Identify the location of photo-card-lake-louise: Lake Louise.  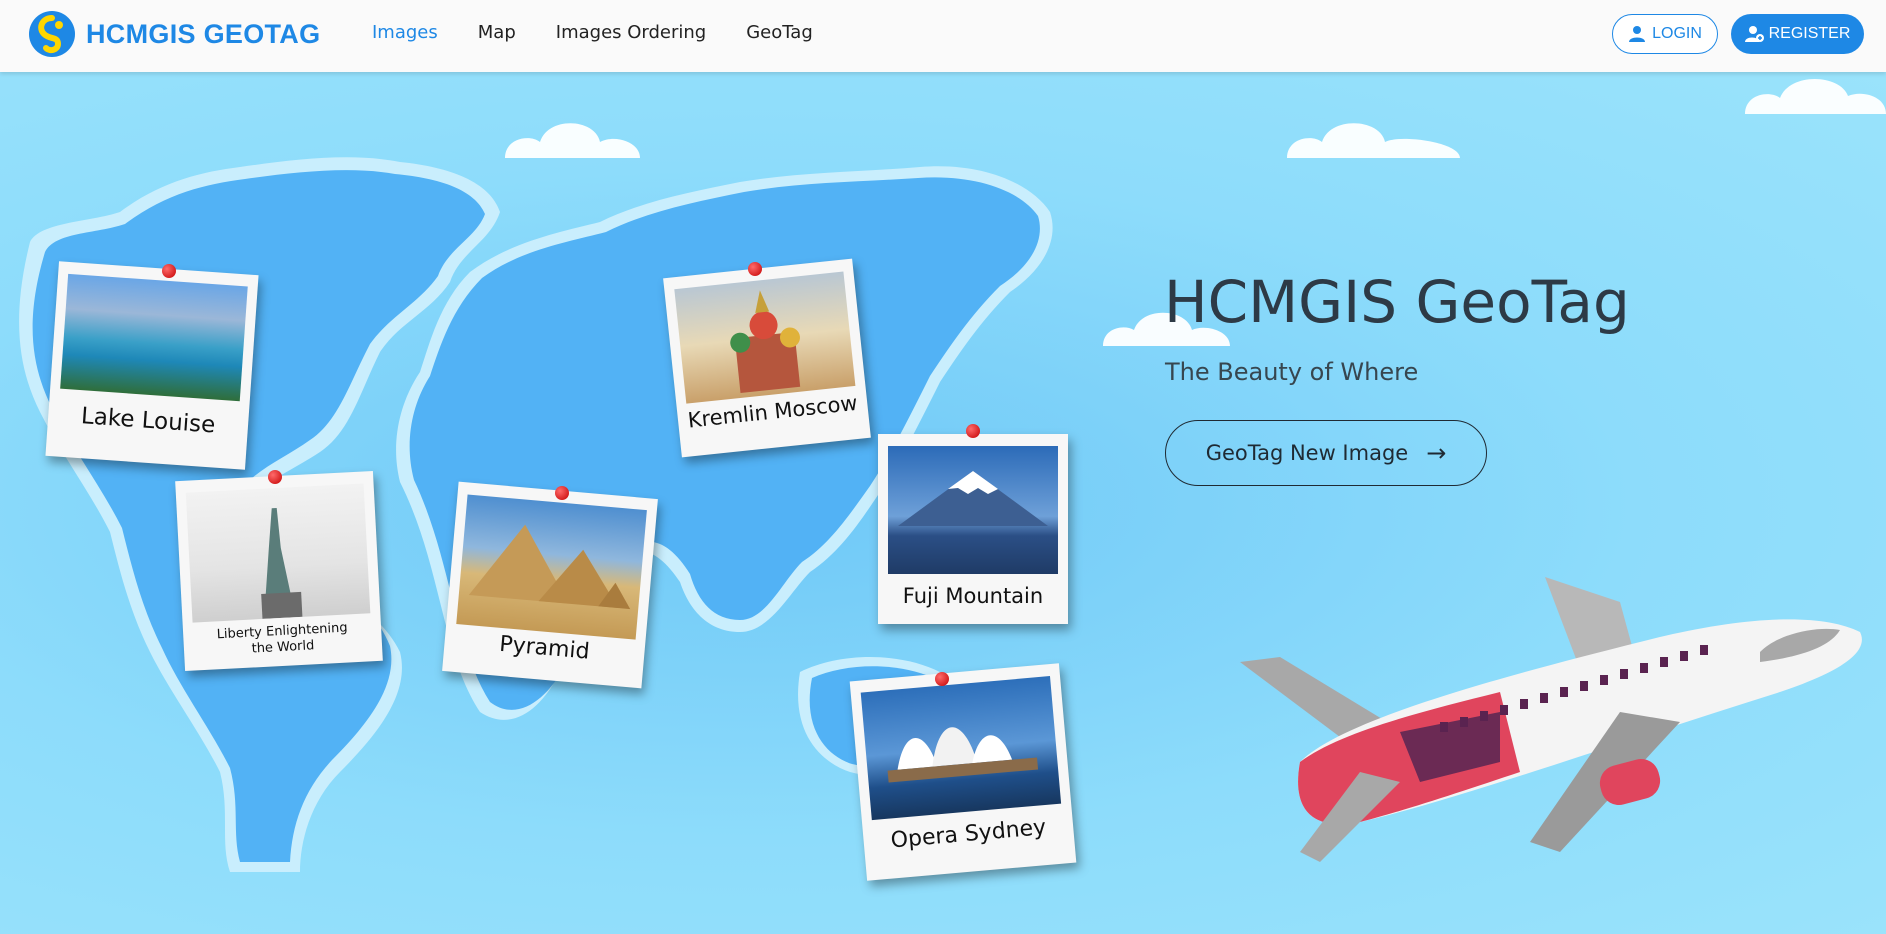
(152, 365).